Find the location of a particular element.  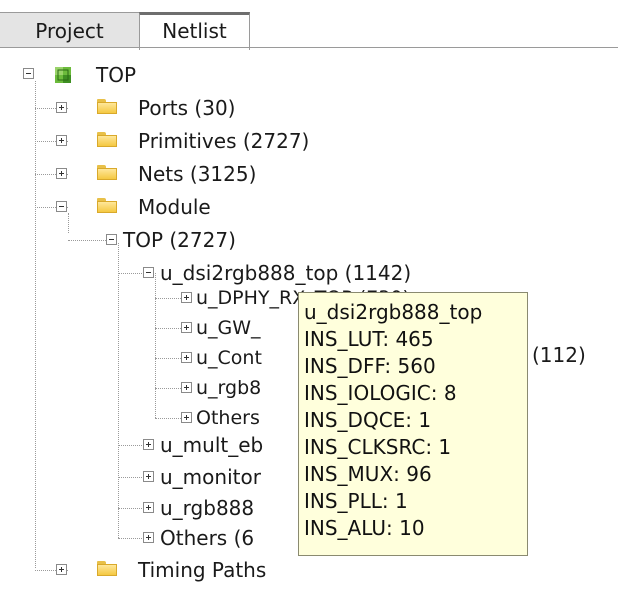

chip-icon is located at coordinates (63, 75).